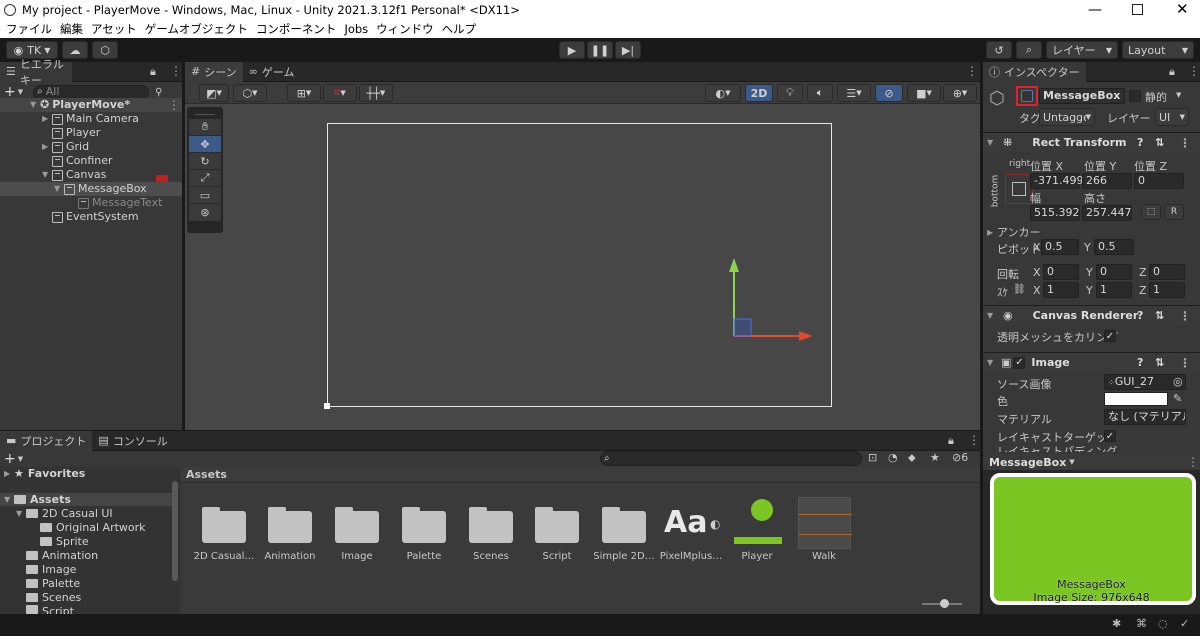  Describe the element at coordinates (132, 441) in the screenshot. I see `tab-console: ▤ コンソール` at that location.